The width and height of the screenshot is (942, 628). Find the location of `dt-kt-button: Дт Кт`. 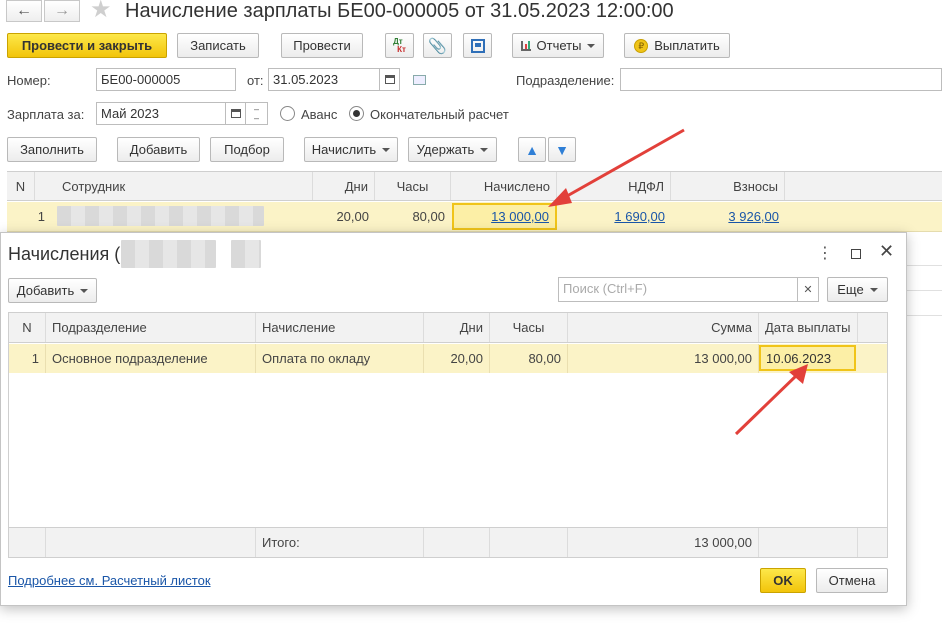

dt-kt-button: Дт Кт is located at coordinates (399, 45).